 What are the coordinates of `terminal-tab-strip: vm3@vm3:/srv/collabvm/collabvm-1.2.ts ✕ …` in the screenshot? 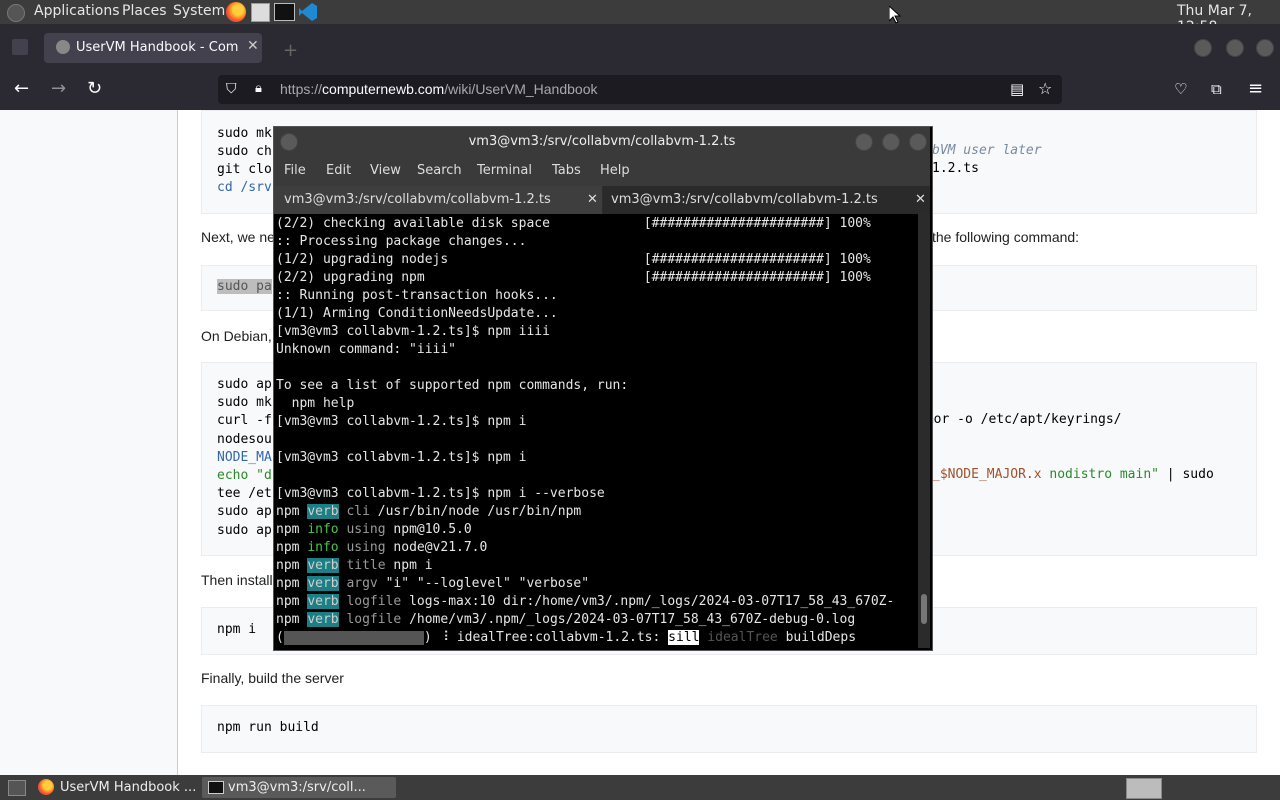 It's located at (602, 200).